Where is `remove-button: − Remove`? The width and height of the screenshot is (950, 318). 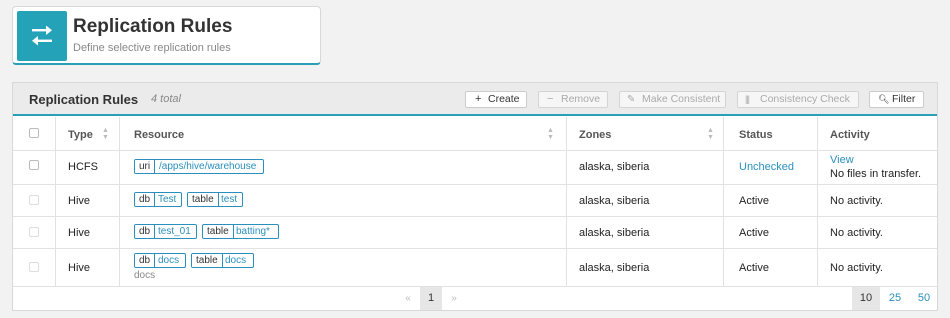
remove-button: − Remove is located at coordinates (573, 99).